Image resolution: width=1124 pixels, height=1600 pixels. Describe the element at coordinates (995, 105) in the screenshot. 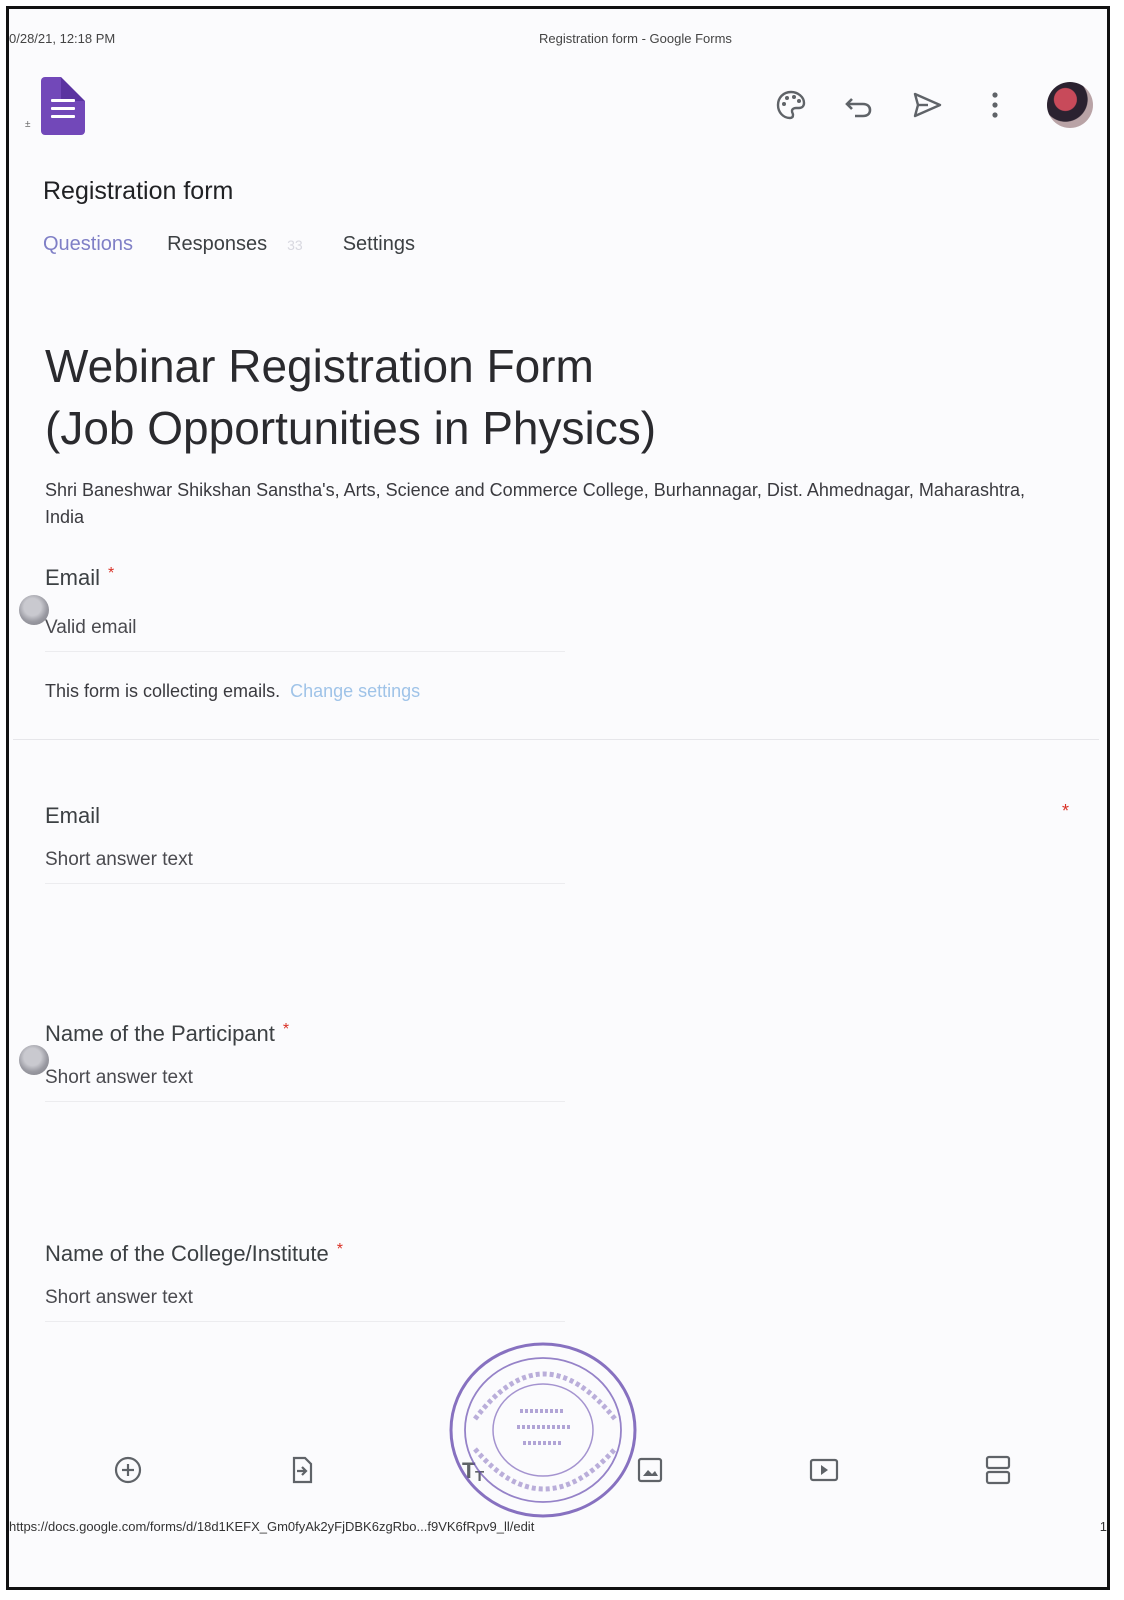

I see `more-vert-icon` at that location.